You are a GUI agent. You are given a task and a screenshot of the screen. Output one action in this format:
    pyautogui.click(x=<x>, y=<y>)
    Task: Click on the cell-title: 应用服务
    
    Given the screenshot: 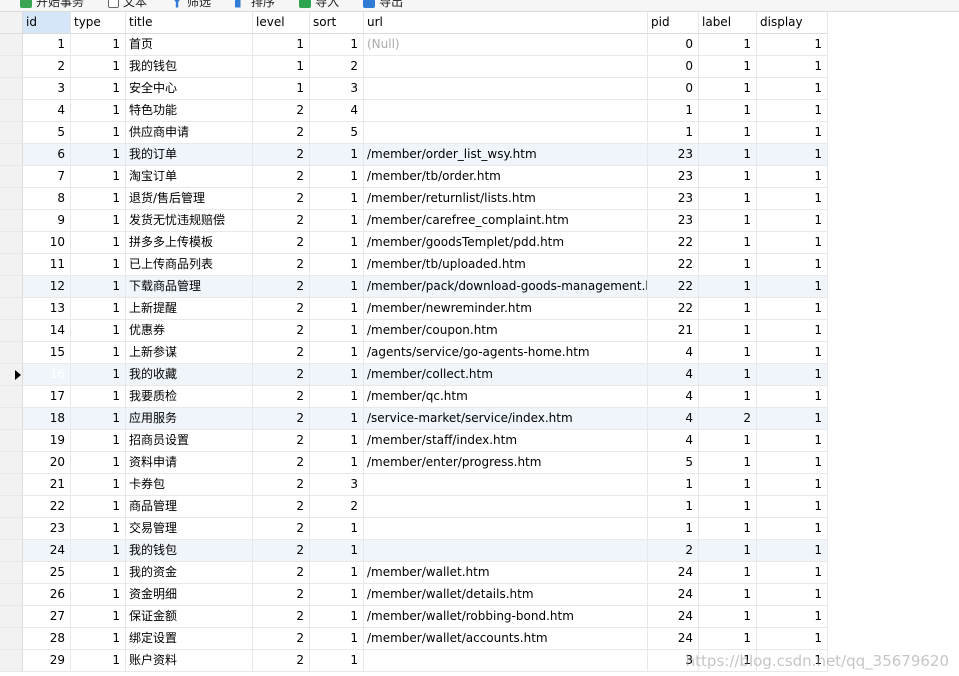 What is the action you would take?
    pyautogui.click(x=189, y=419)
    